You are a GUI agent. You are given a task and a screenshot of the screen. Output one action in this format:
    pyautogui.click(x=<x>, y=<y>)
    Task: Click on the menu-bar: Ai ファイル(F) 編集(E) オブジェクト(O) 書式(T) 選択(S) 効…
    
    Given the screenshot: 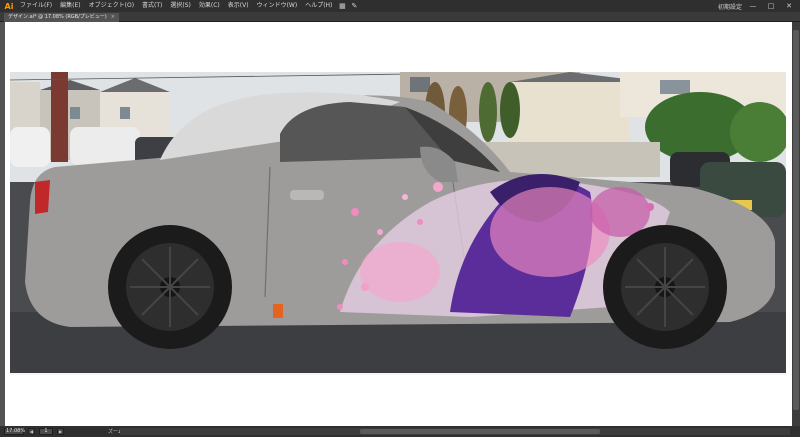 What is the action you would take?
    pyautogui.click(x=400, y=6)
    